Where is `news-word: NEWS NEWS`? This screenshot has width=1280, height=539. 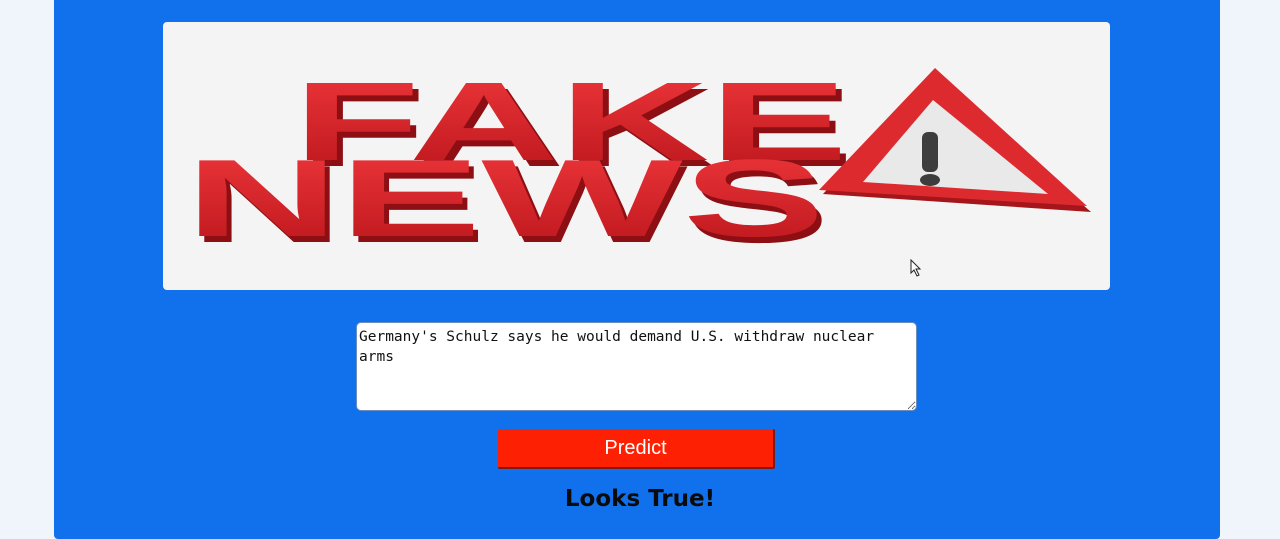 news-word: NEWS NEWS is located at coordinates (507, 201).